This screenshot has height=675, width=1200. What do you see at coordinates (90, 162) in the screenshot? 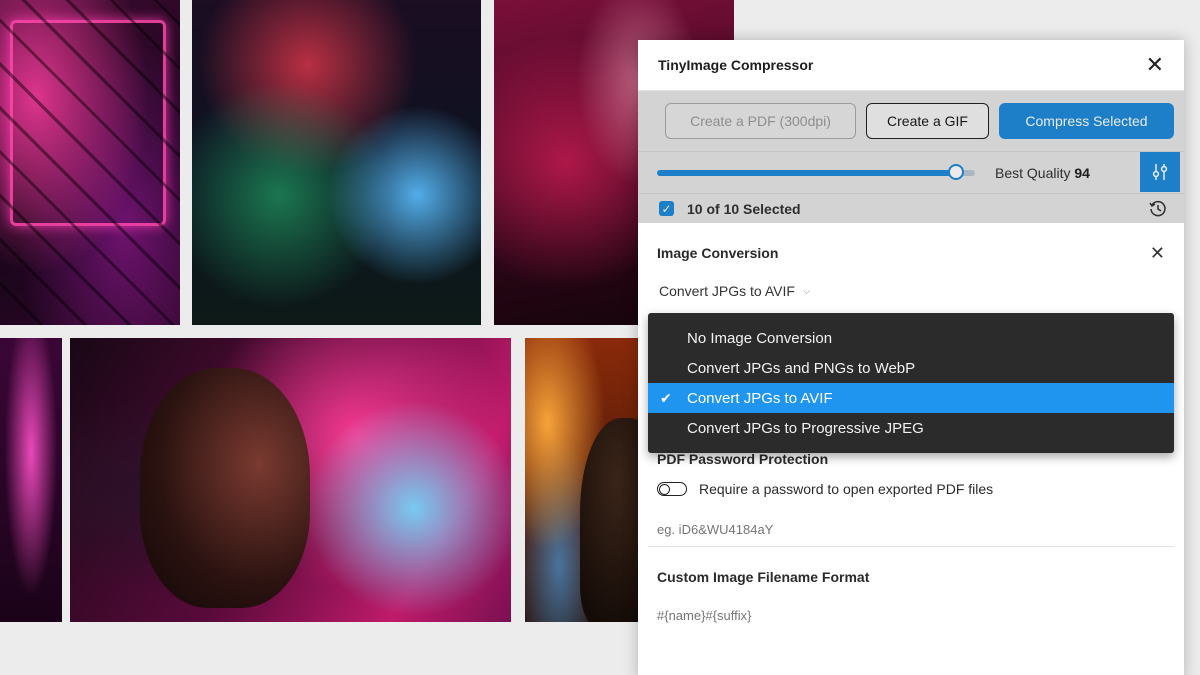
I see `photo-neon-sign` at bounding box center [90, 162].